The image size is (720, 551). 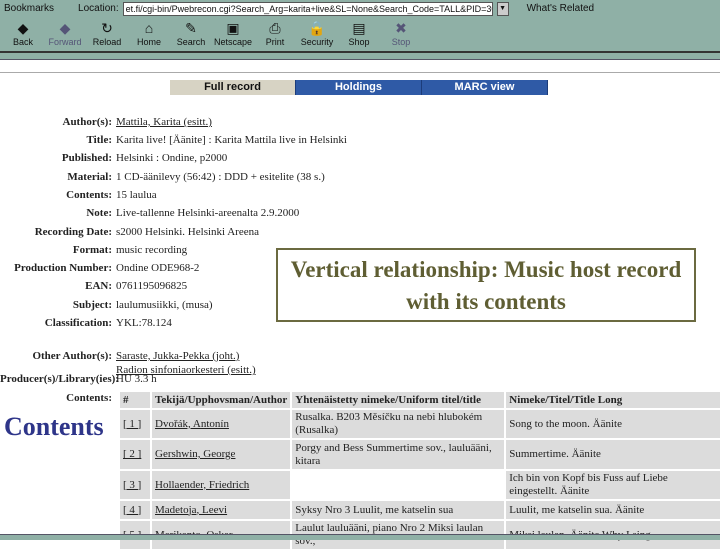 I want to click on author-cell: Madetoja, Leevi, so click(x=221, y=510).